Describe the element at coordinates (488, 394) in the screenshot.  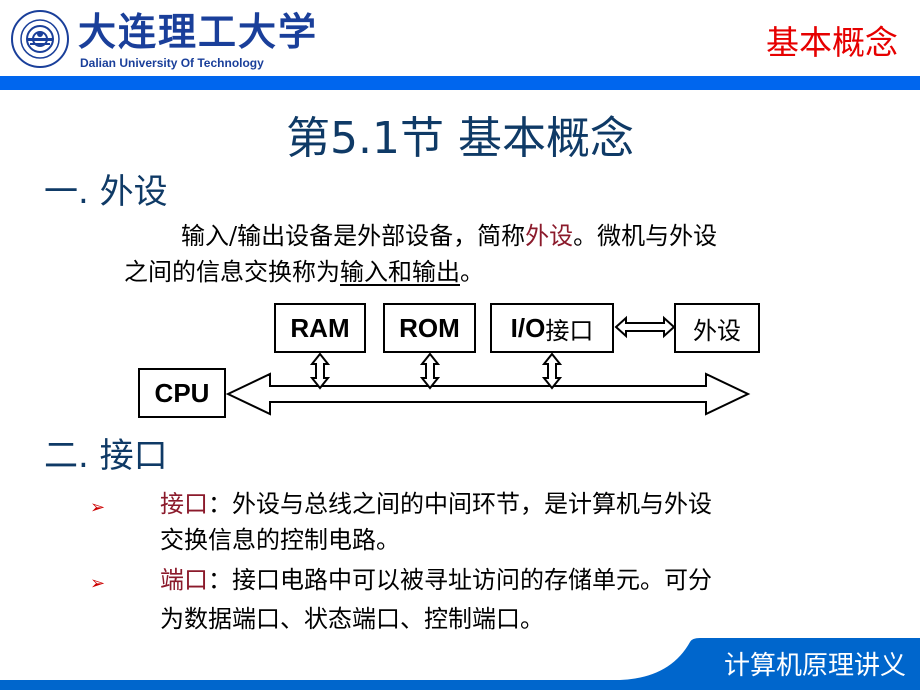
I see `system-bus-arrow` at that location.